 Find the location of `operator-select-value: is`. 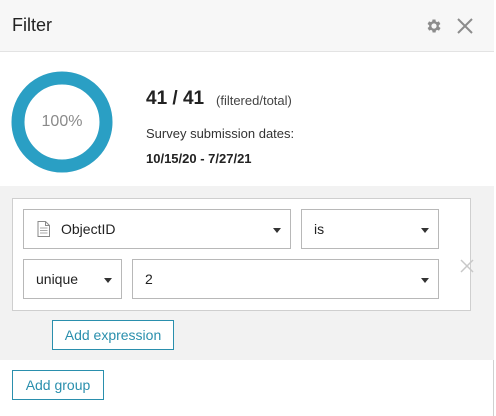

operator-select-value: is is located at coordinates (319, 229).